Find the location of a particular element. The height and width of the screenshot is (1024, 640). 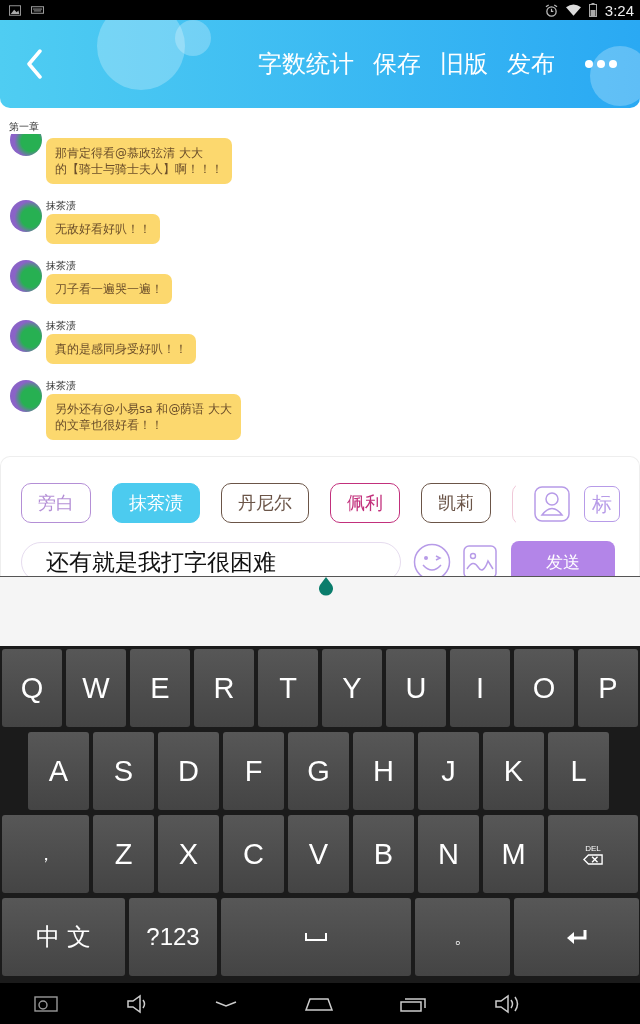

key: E is located at coordinates (160, 688).